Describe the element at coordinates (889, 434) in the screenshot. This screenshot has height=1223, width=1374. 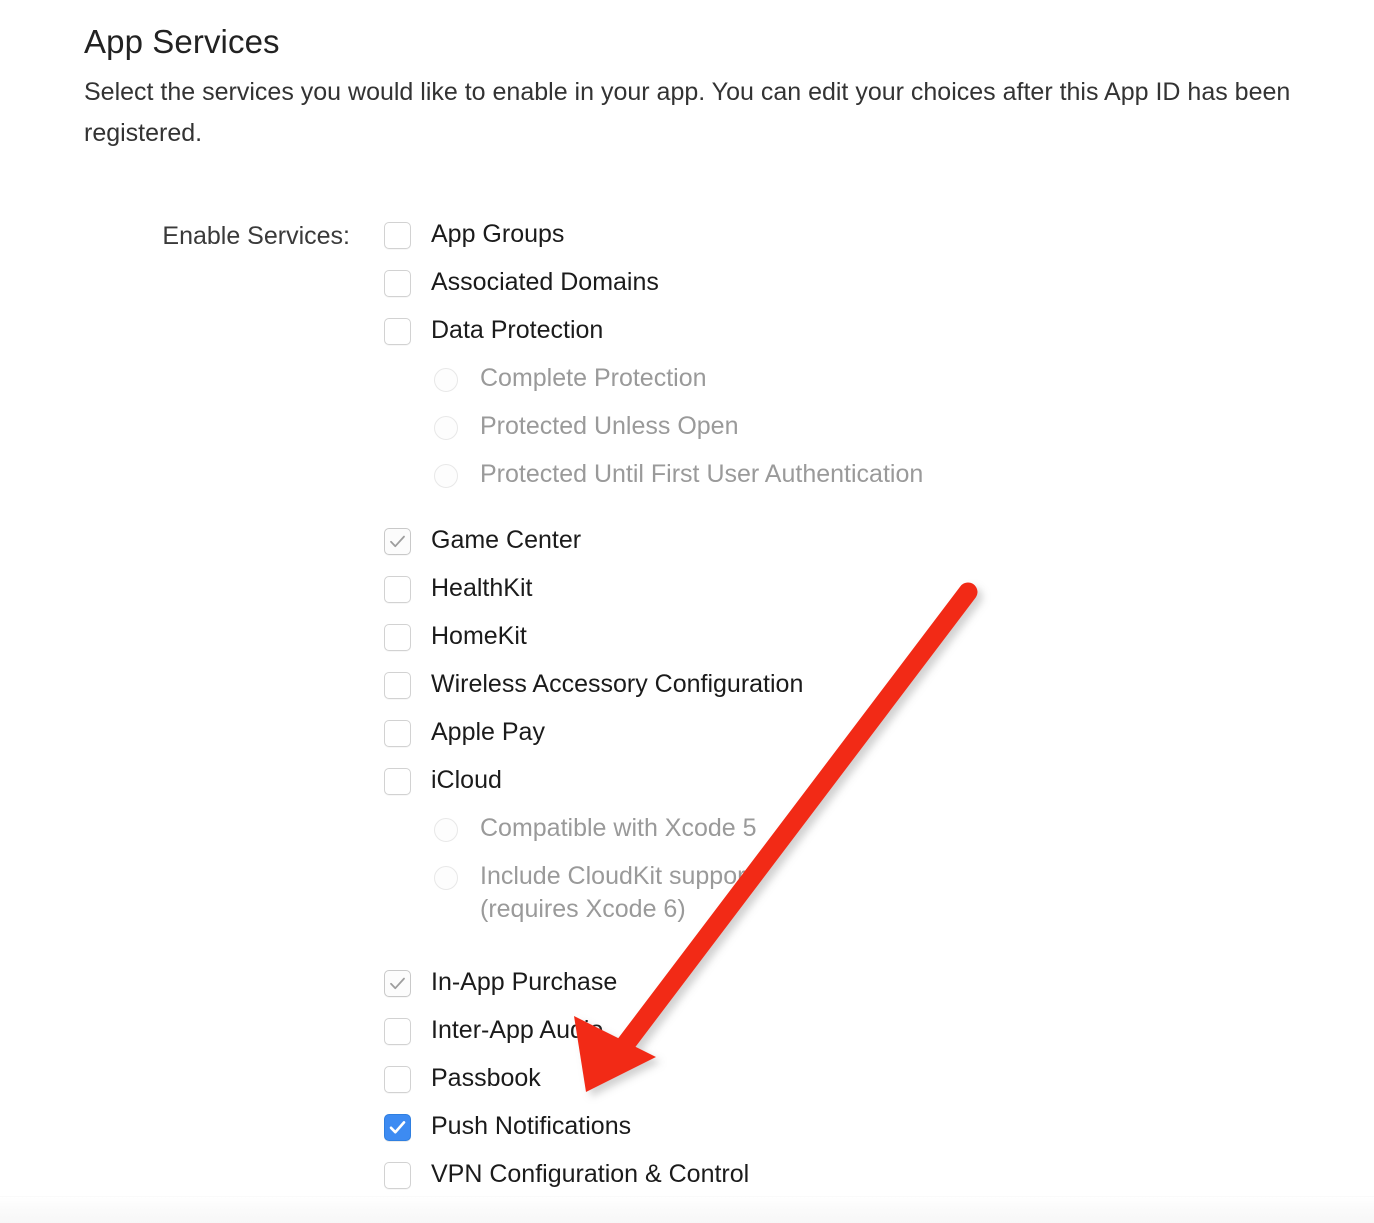
I see `subopt-row-protected-unless-open: Protected Unless Open` at that location.